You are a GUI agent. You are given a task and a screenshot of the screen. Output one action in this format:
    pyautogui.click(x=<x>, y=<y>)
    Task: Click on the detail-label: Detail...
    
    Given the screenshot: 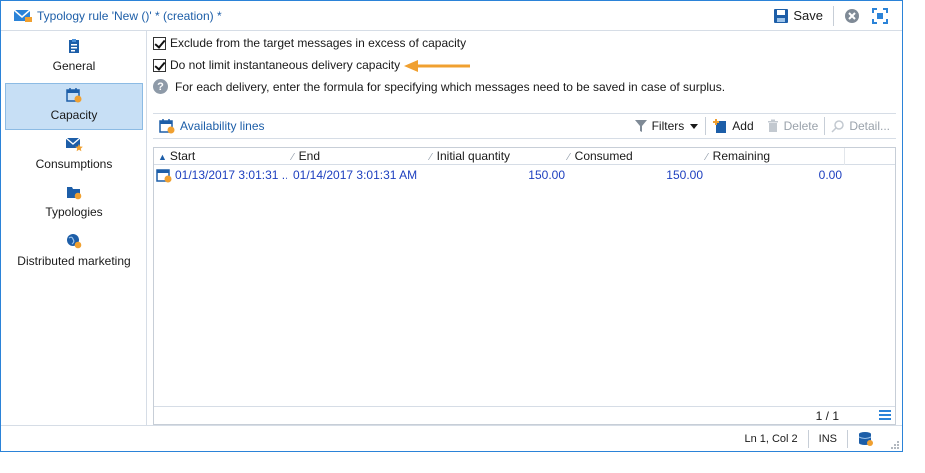 What is the action you would take?
    pyautogui.click(x=869, y=126)
    